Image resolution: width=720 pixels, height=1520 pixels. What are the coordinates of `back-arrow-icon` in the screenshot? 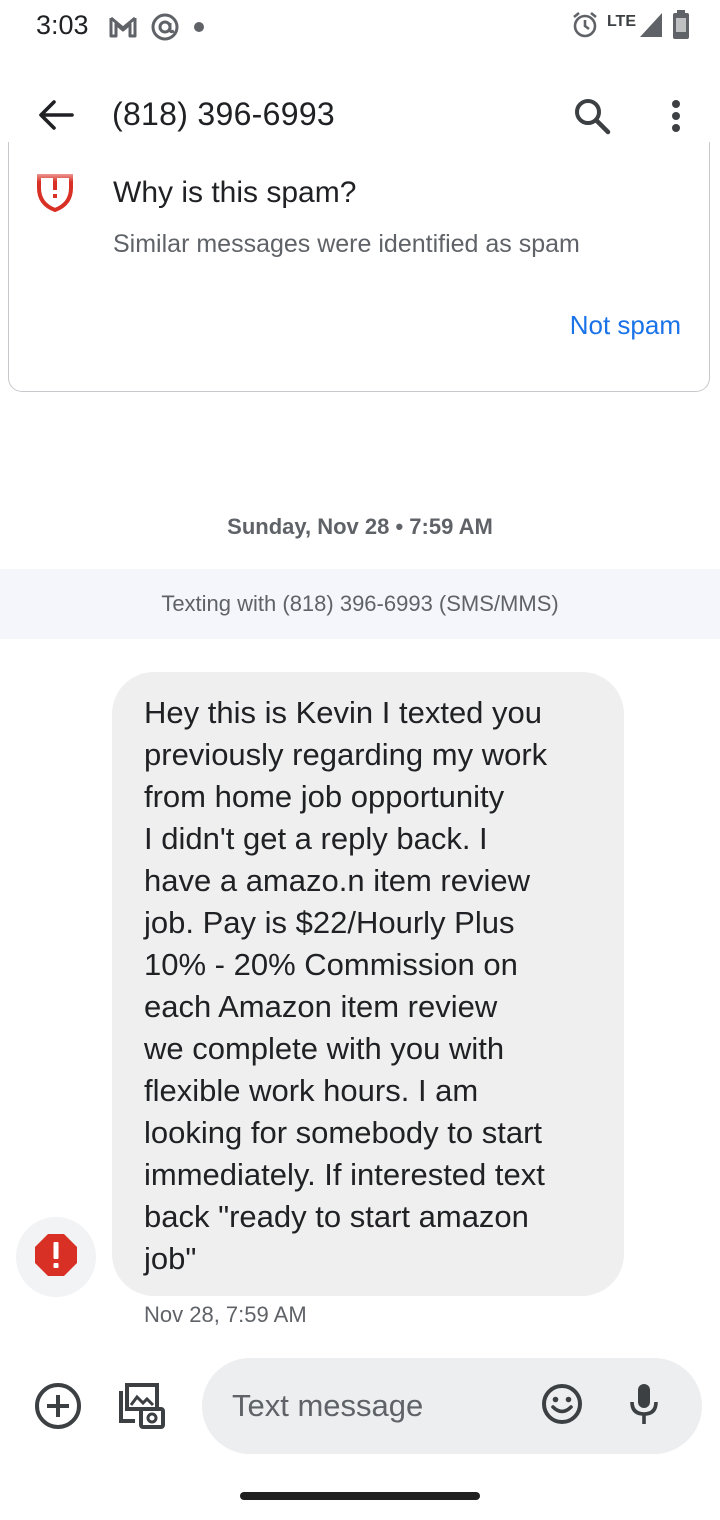 It's located at (56, 117).